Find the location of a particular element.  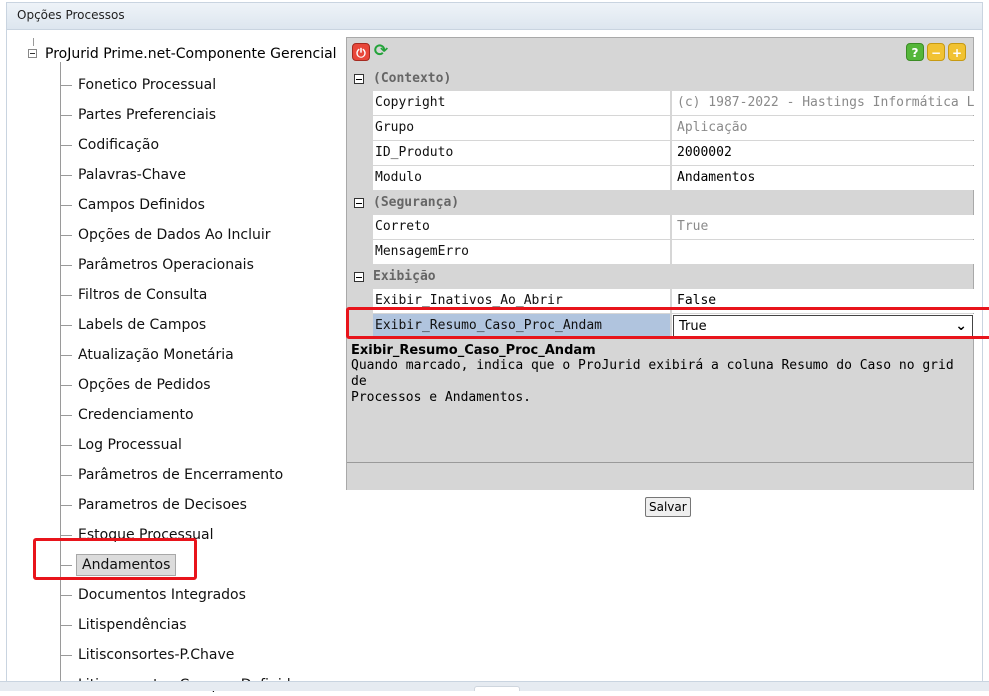

tree-item: Opções de Dados Ao Incluir is located at coordinates (166, 235).